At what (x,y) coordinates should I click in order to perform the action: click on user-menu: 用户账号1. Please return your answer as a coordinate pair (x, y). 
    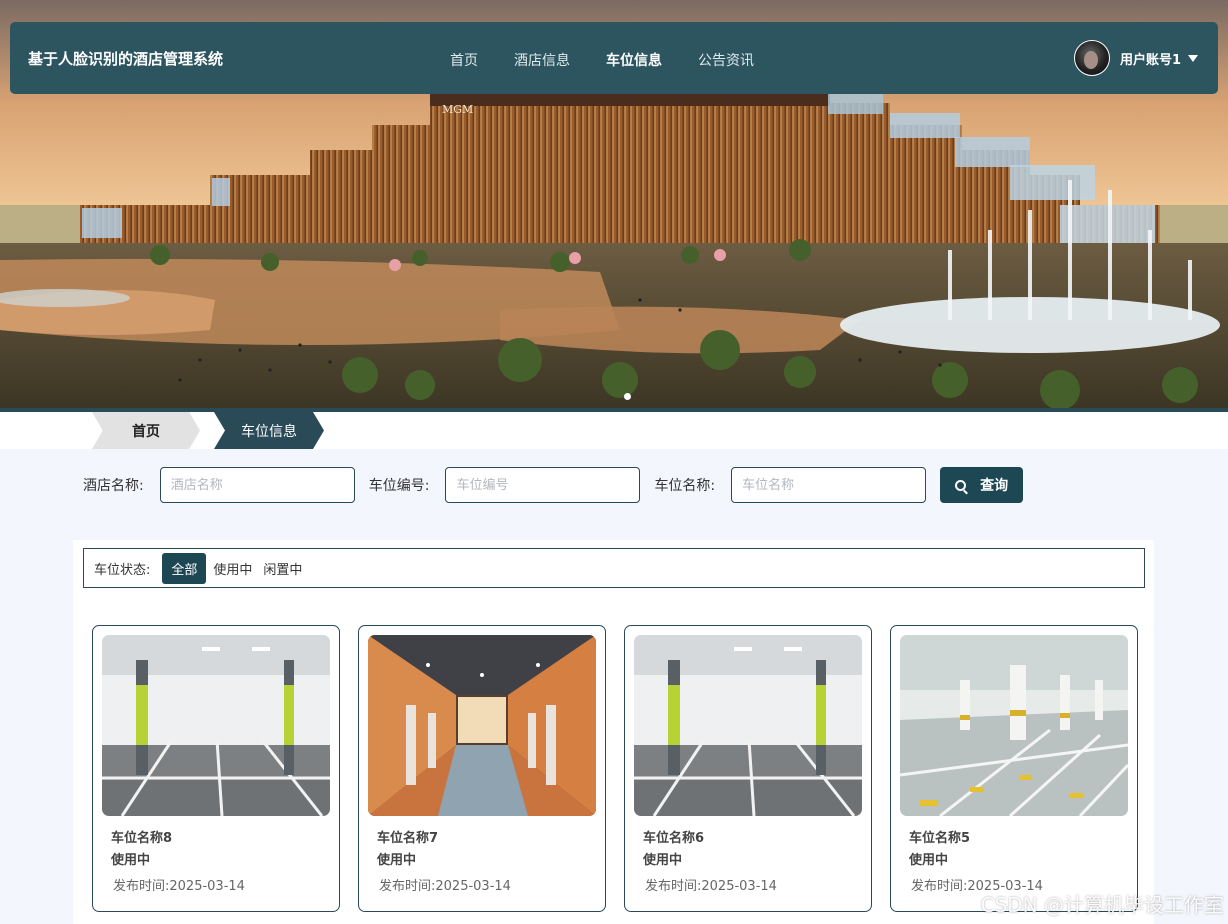
    Looking at the image, I should click on (1135, 58).